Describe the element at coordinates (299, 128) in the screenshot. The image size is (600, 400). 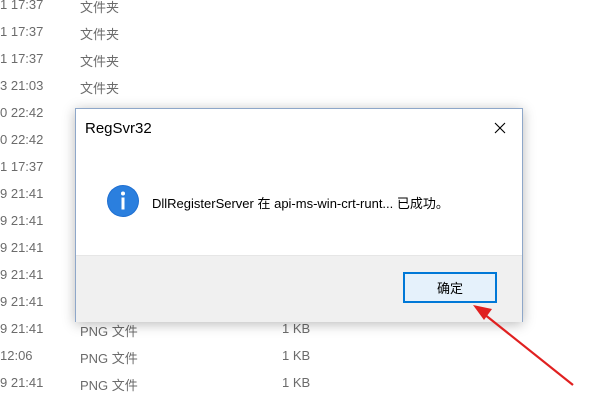
I see `dialog-titlebar: RegSvr32` at that location.